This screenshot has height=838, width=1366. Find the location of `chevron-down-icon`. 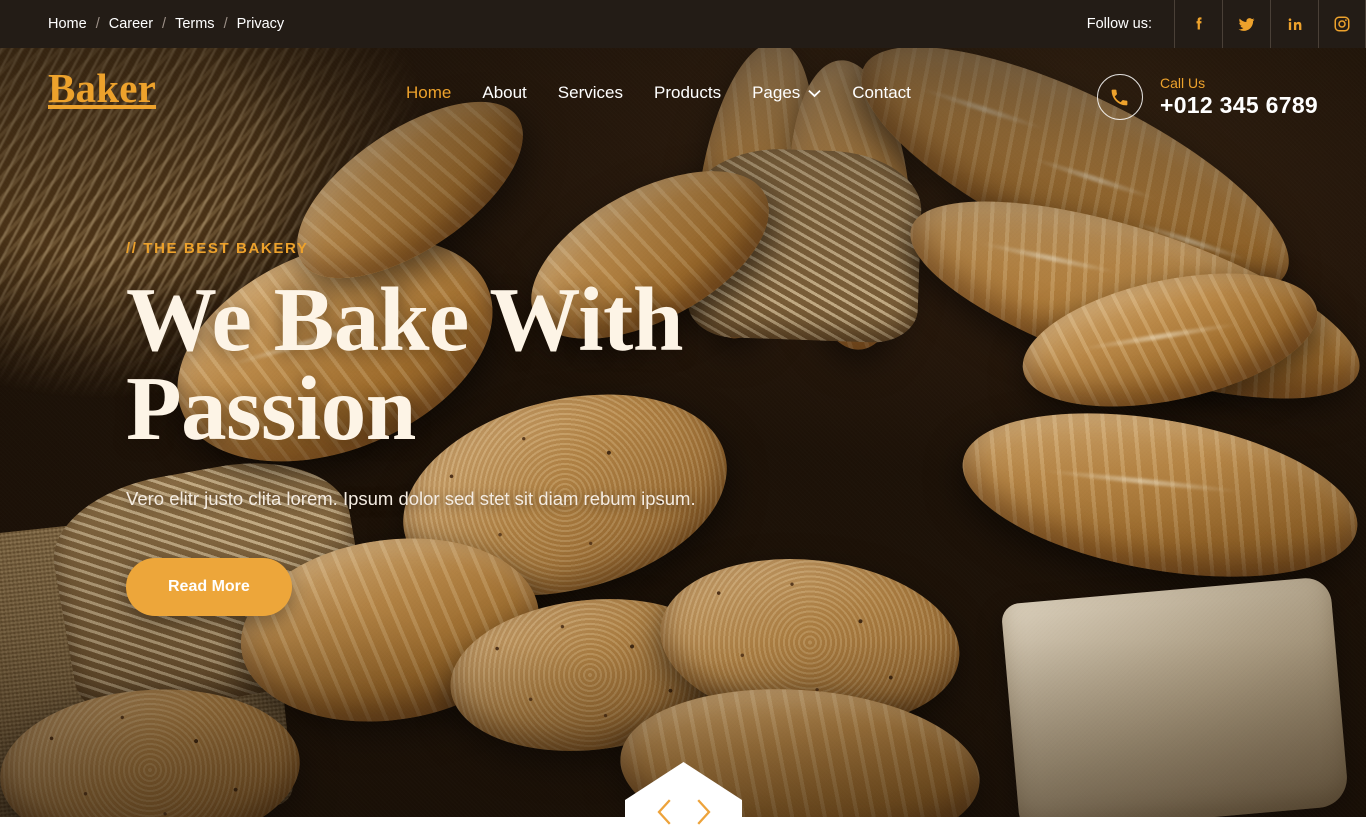

chevron-down-icon is located at coordinates (814, 92).